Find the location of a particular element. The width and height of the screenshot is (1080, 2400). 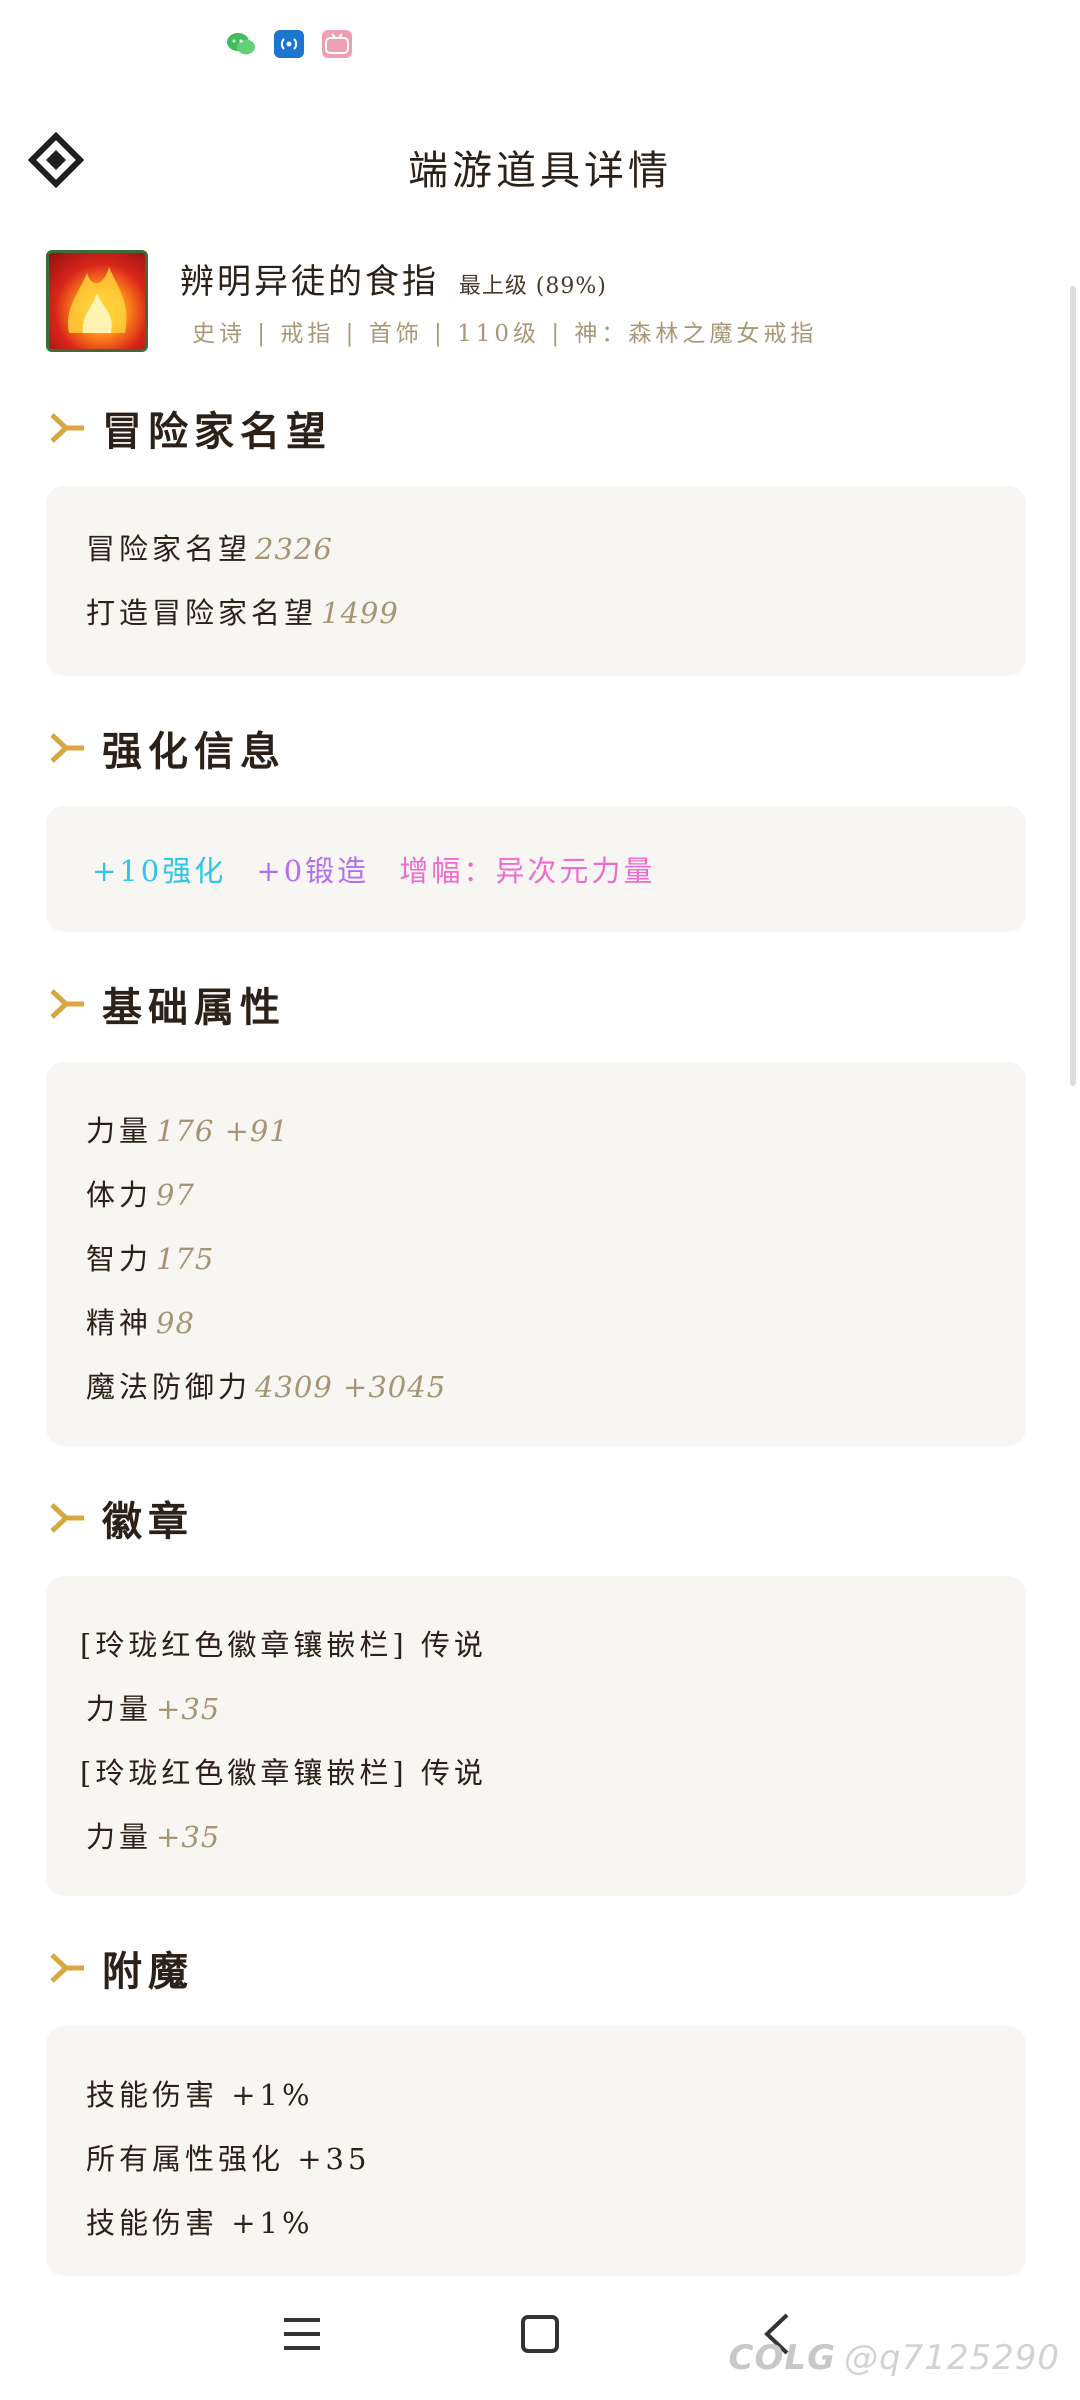

watermark-user: @q7125290 is located at coordinates (951, 2358).